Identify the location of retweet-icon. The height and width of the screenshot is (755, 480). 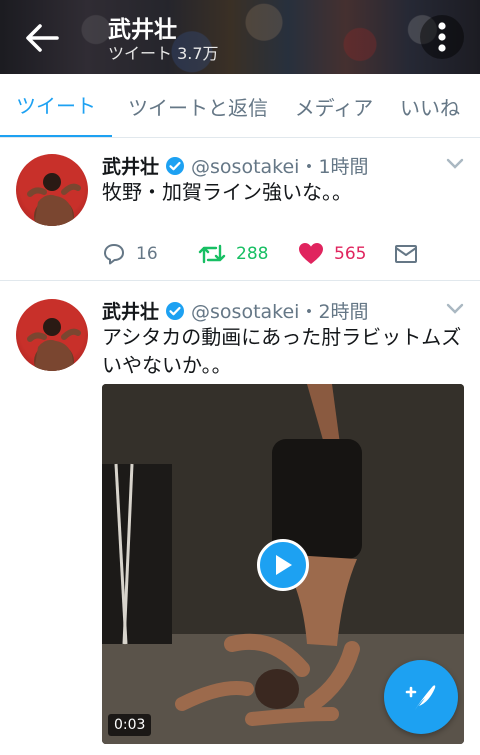
(212, 254).